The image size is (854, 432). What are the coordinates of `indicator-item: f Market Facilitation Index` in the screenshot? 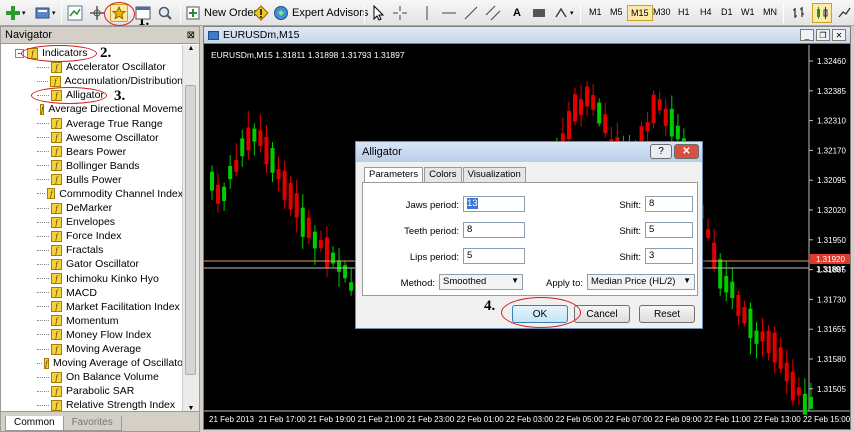 It's located at (92, 307).